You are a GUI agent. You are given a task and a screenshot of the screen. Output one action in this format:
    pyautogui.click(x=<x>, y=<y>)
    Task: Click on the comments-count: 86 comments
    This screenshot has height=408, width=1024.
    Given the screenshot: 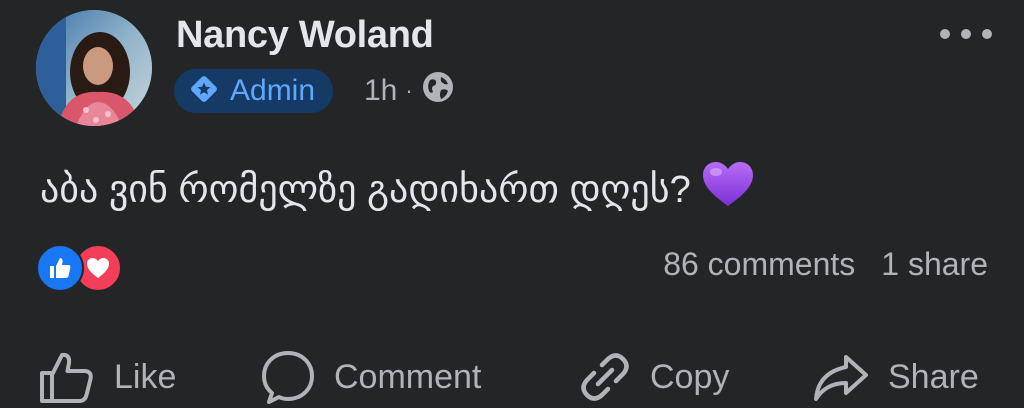 What is the action you would take?
    pyautogui.click(x=759, y=264)
    